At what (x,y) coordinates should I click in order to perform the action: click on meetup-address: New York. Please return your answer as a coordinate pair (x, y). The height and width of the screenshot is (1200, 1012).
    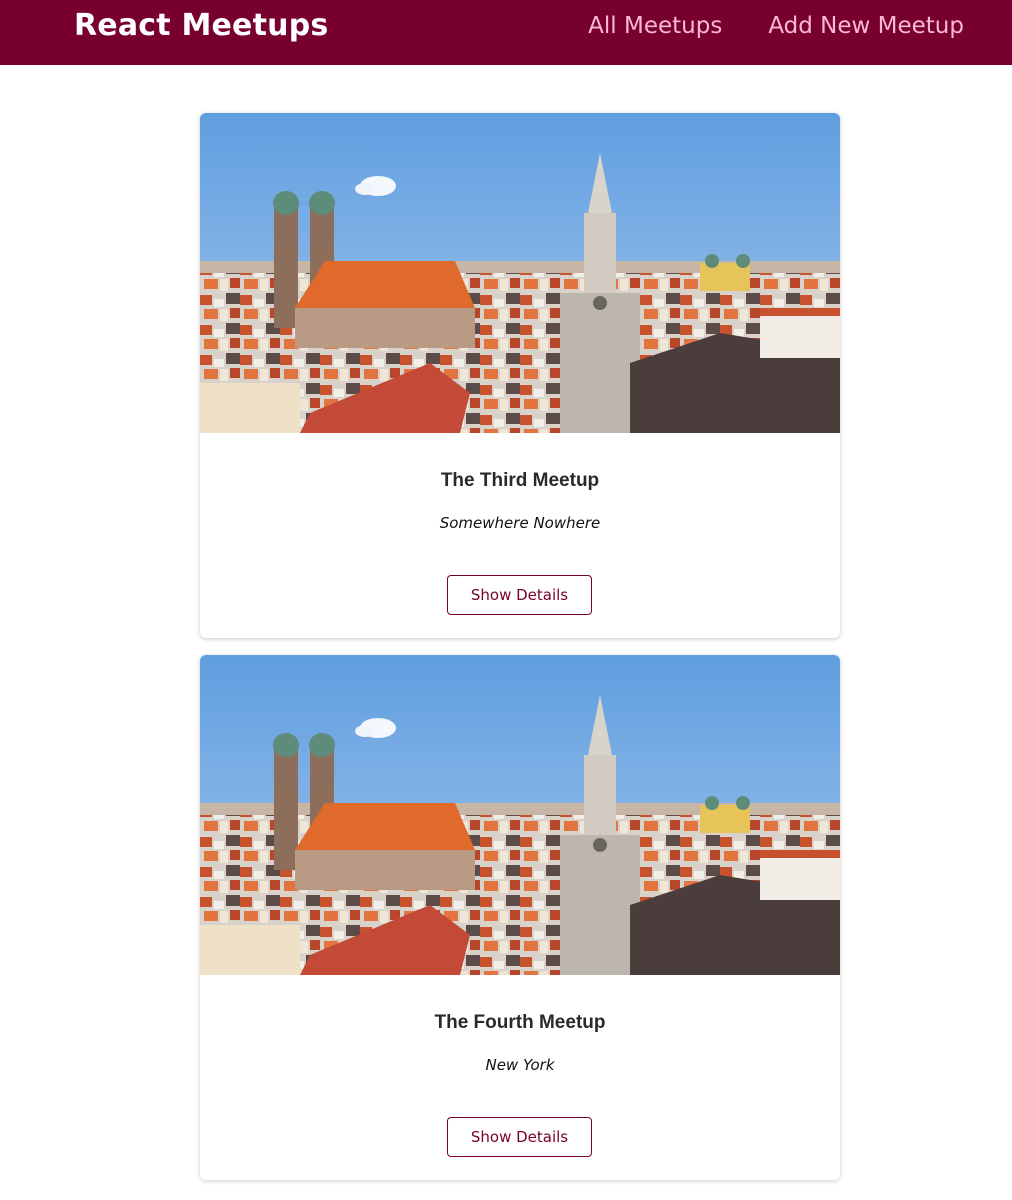
    Looking at the image, I should click on (520, 1065).